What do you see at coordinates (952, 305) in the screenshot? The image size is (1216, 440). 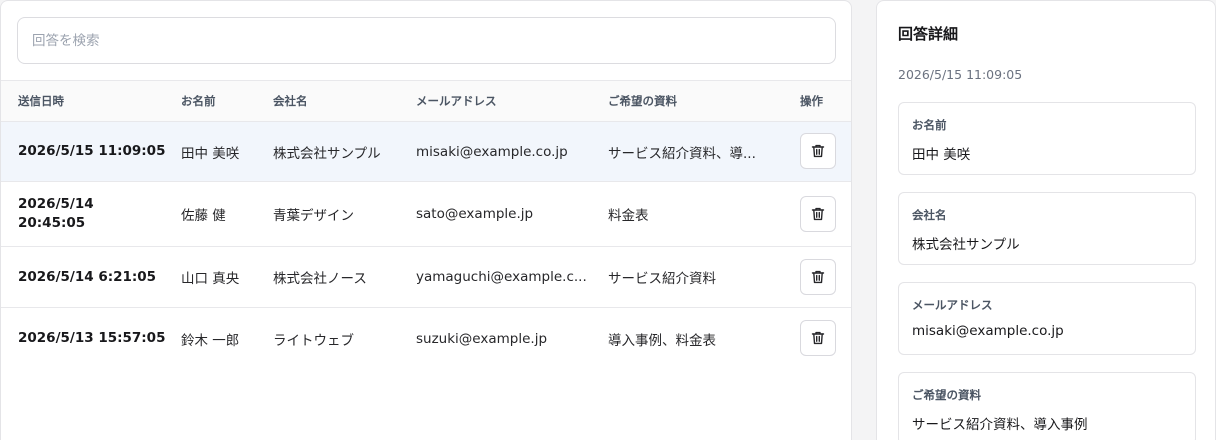 I see `field-label: メールアドレス` at bounding box center [952, 305].